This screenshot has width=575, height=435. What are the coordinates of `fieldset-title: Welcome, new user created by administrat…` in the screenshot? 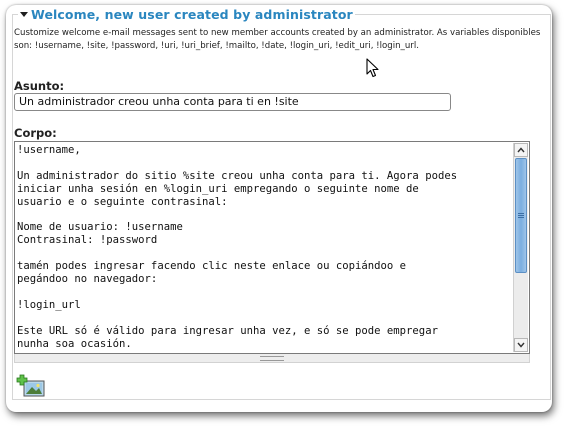 It's located at (192, 14).